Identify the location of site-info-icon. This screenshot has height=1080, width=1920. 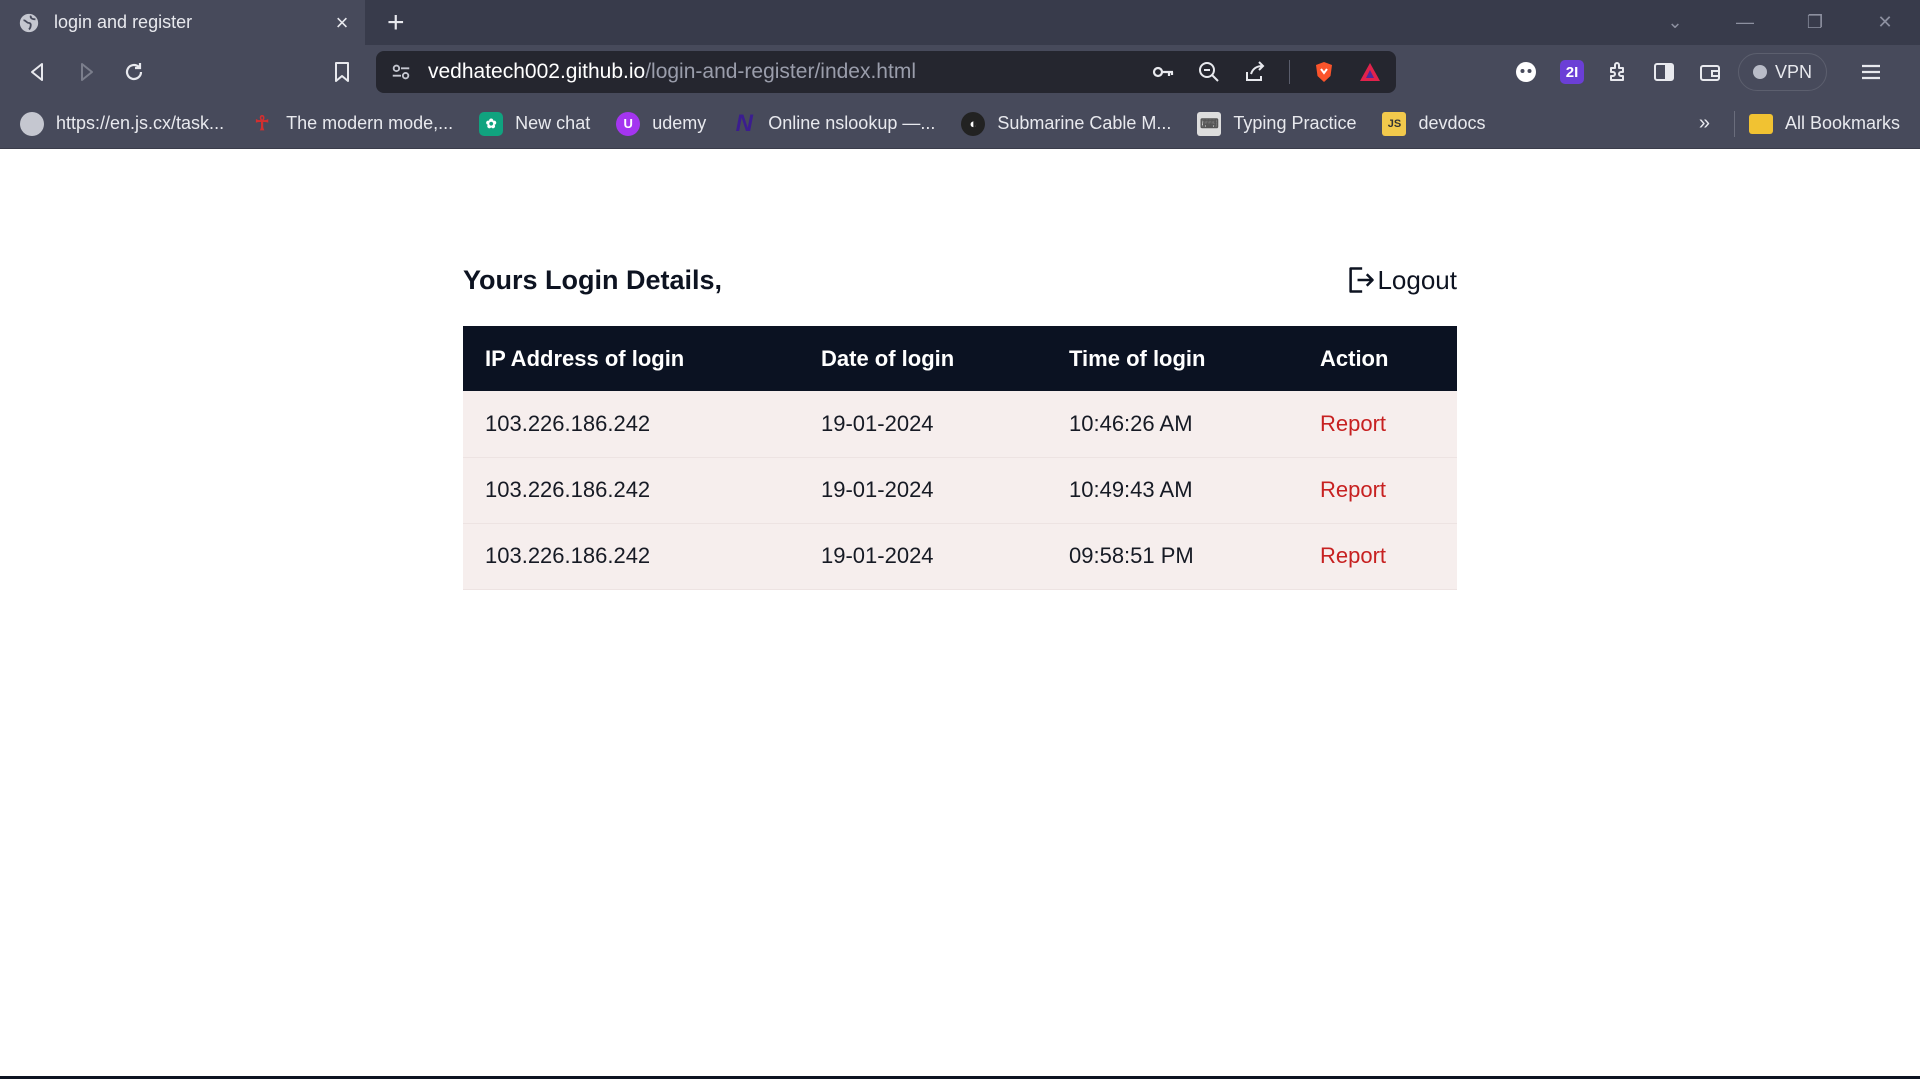
(401, 72).